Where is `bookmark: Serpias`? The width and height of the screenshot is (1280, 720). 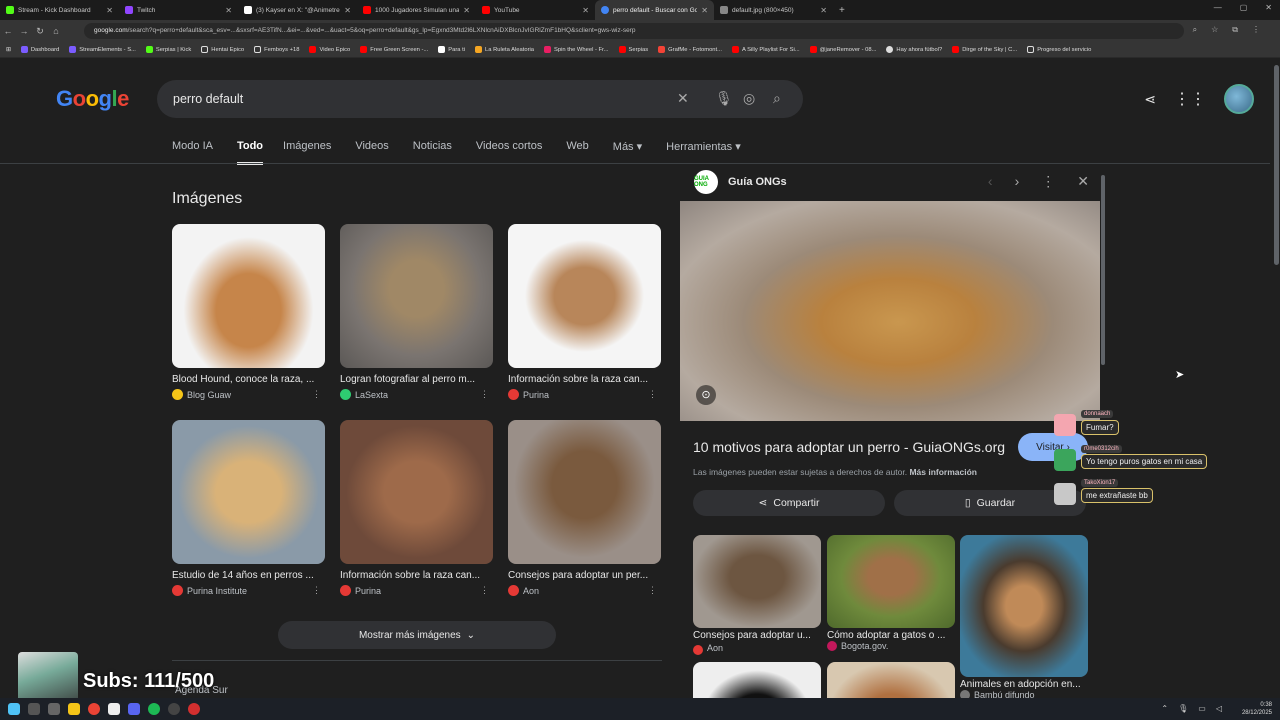
bookmark: Serpias is located at coordinates (633, 49).